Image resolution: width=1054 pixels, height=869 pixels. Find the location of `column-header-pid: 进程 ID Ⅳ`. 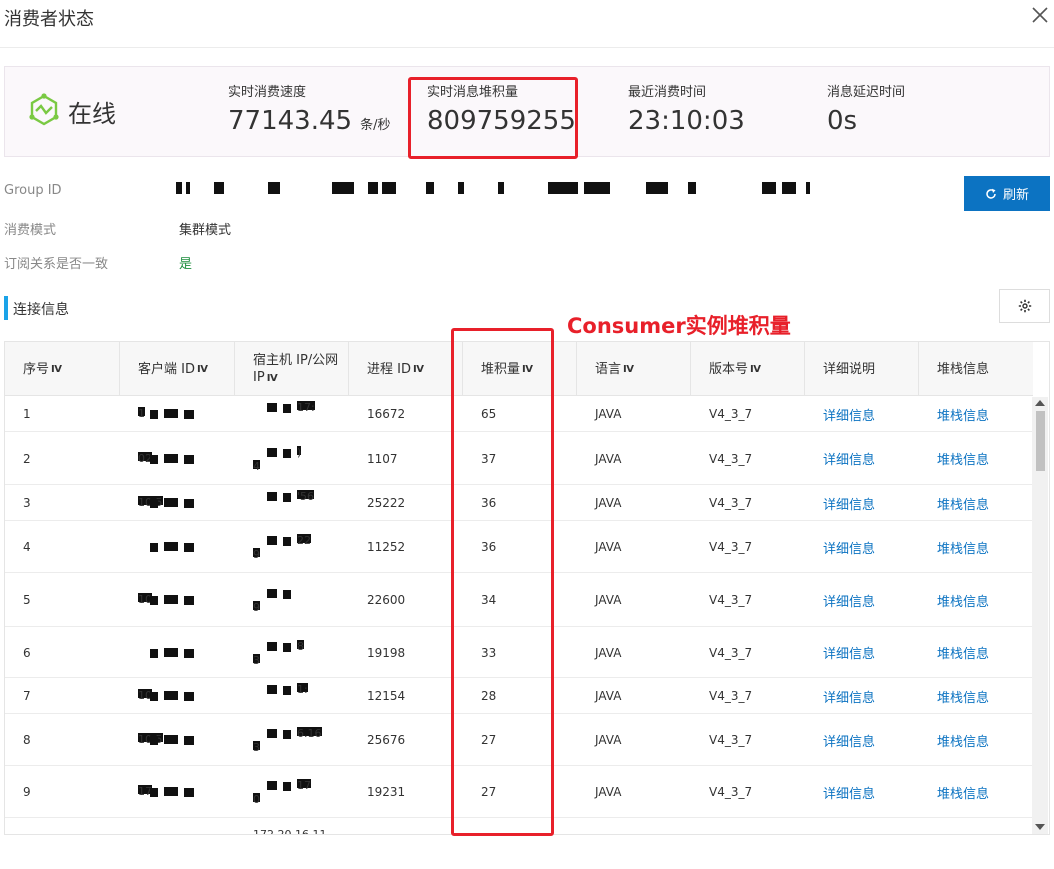

column-header-pid: 进程 ID Ⅳ is located at coordinates (406, 369).